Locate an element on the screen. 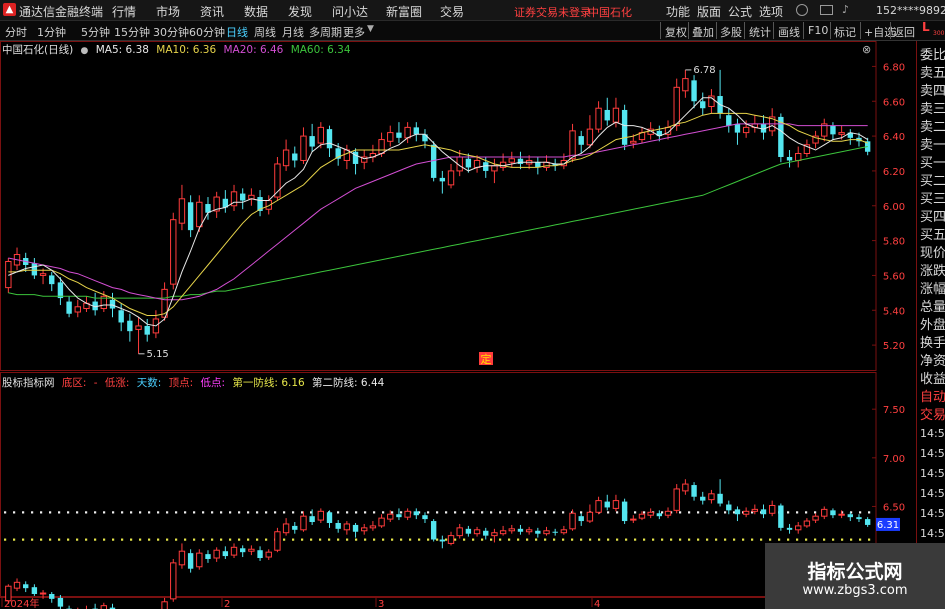 The width and height of the screenshot is (945, 609). user-icon is located at coordinates (802, 10).